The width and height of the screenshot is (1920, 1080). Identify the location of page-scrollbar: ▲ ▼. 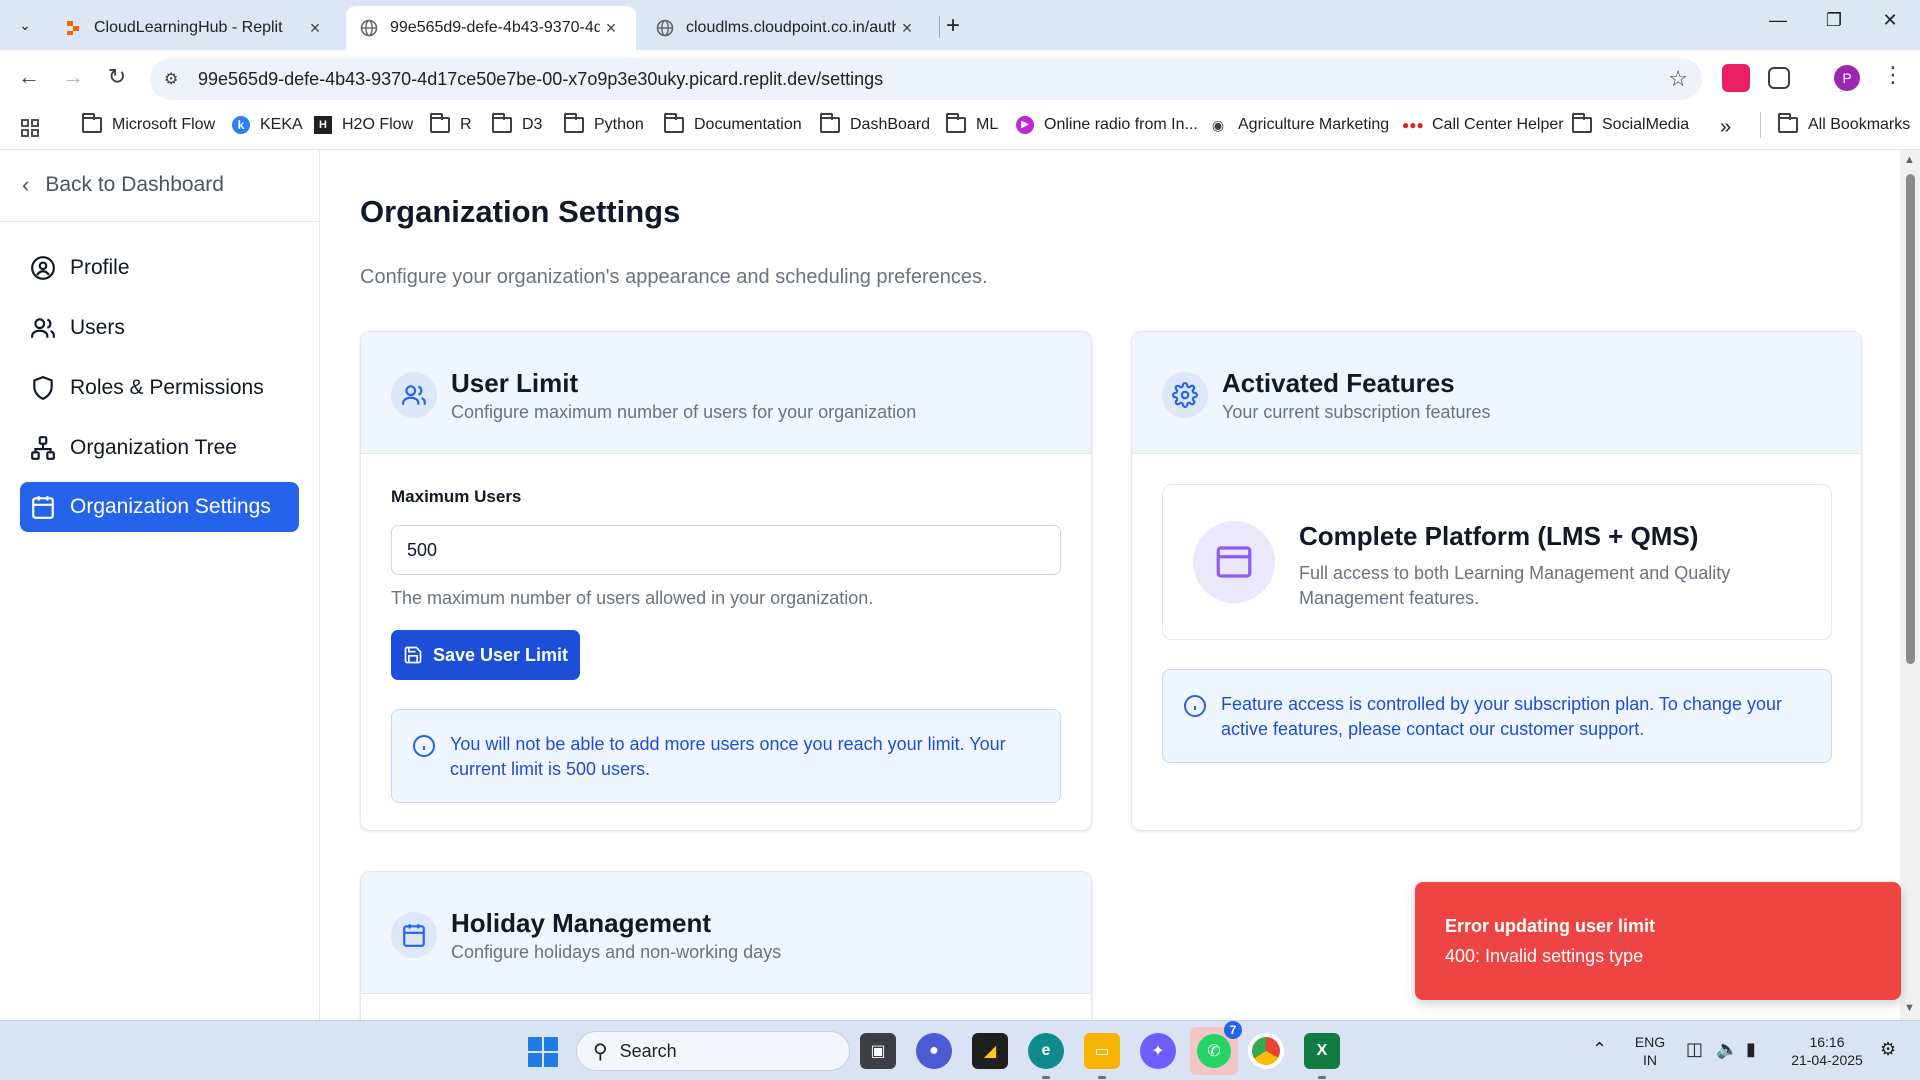
(1910, 585).